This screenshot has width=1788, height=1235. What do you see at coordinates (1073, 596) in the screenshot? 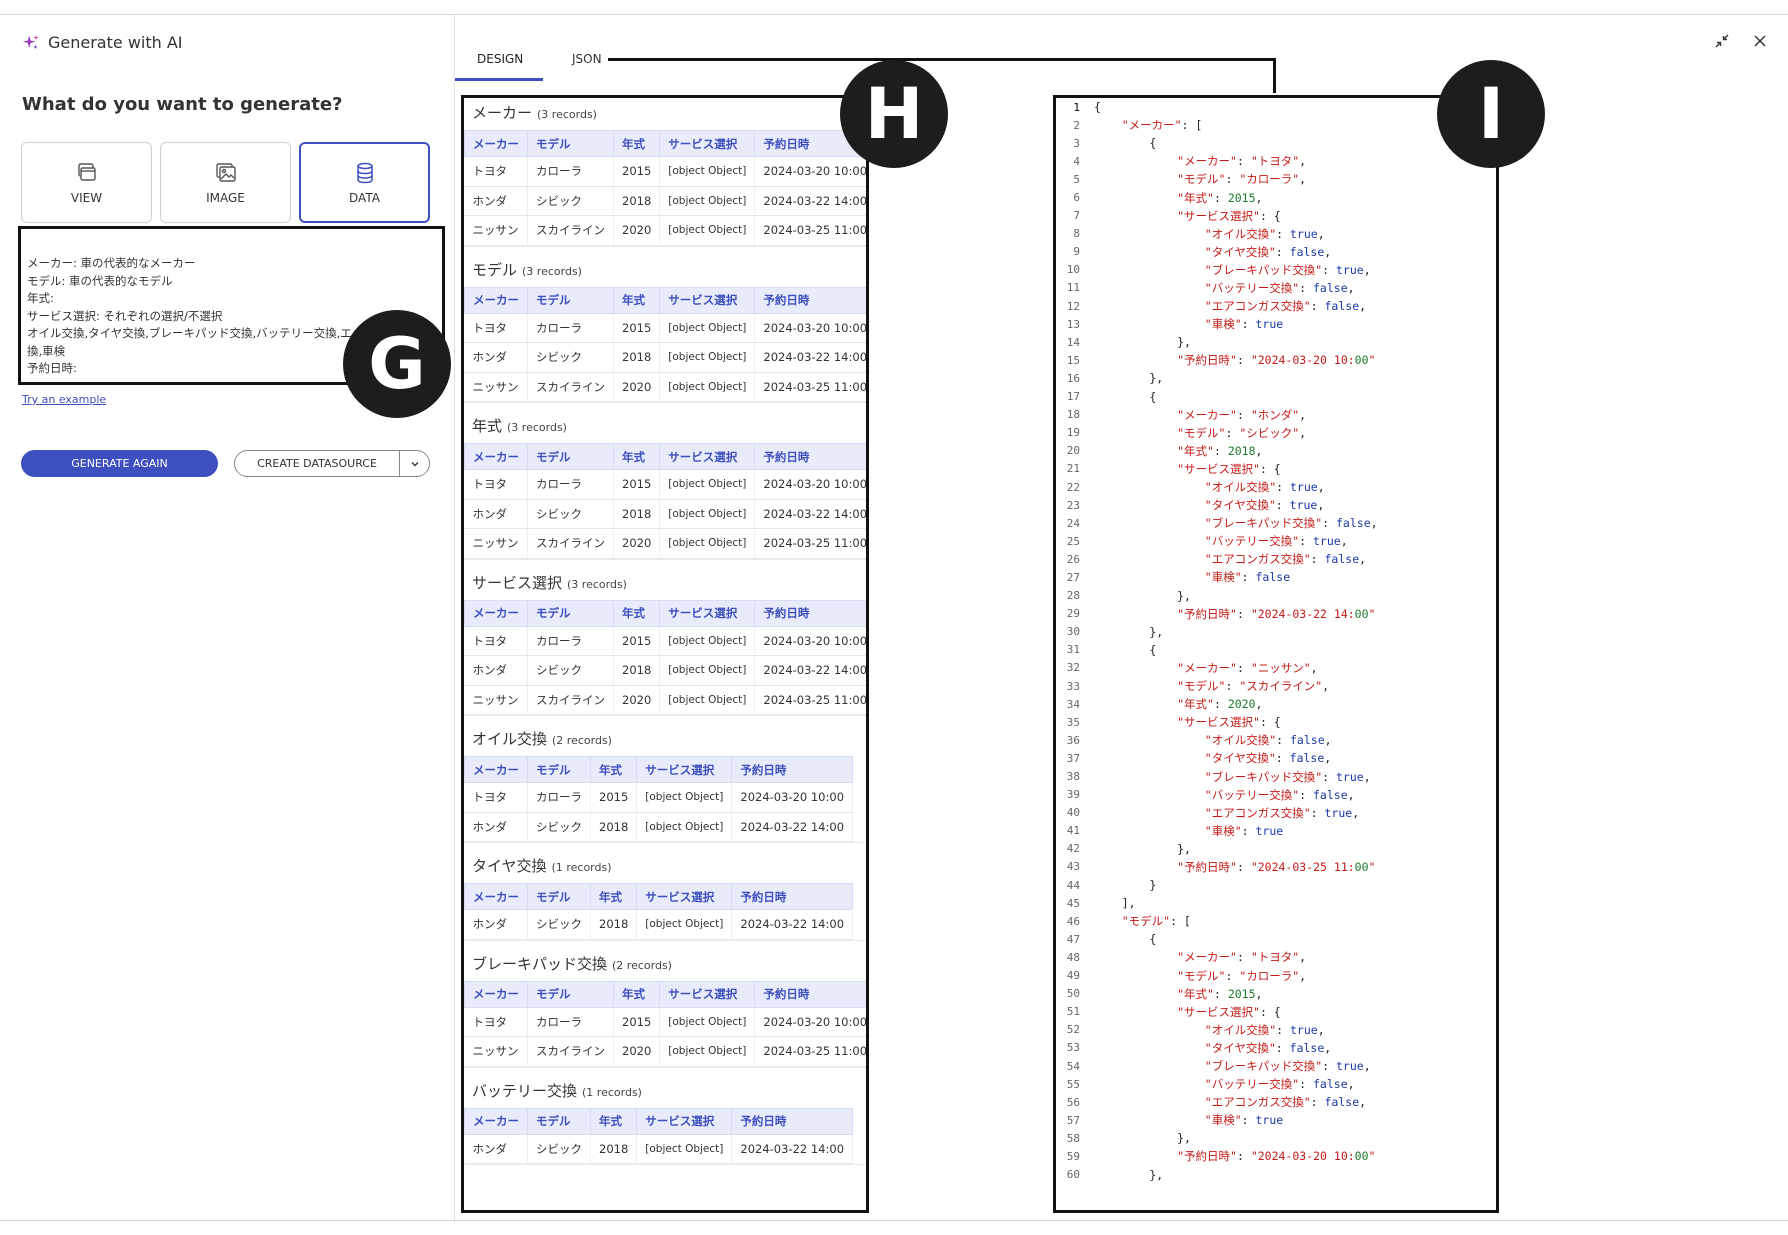
I see `line-number: 28` at bounding box center [1073, 596].